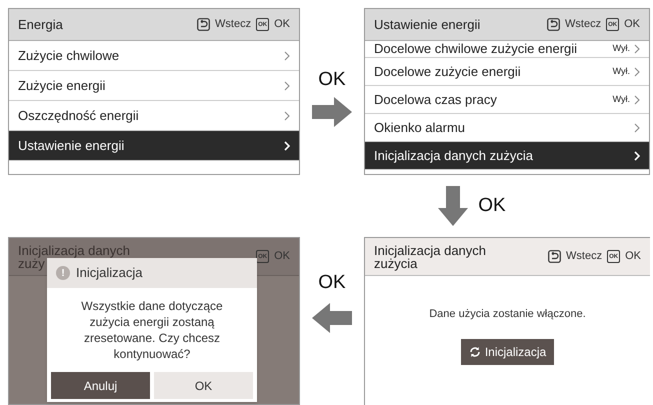 This screenshot has width=653, height=405. What do you see at coordinates (62, 85) in the screenshot?
I see `menu-item-label: Zużycie energii` at bounding box center [62, 85].